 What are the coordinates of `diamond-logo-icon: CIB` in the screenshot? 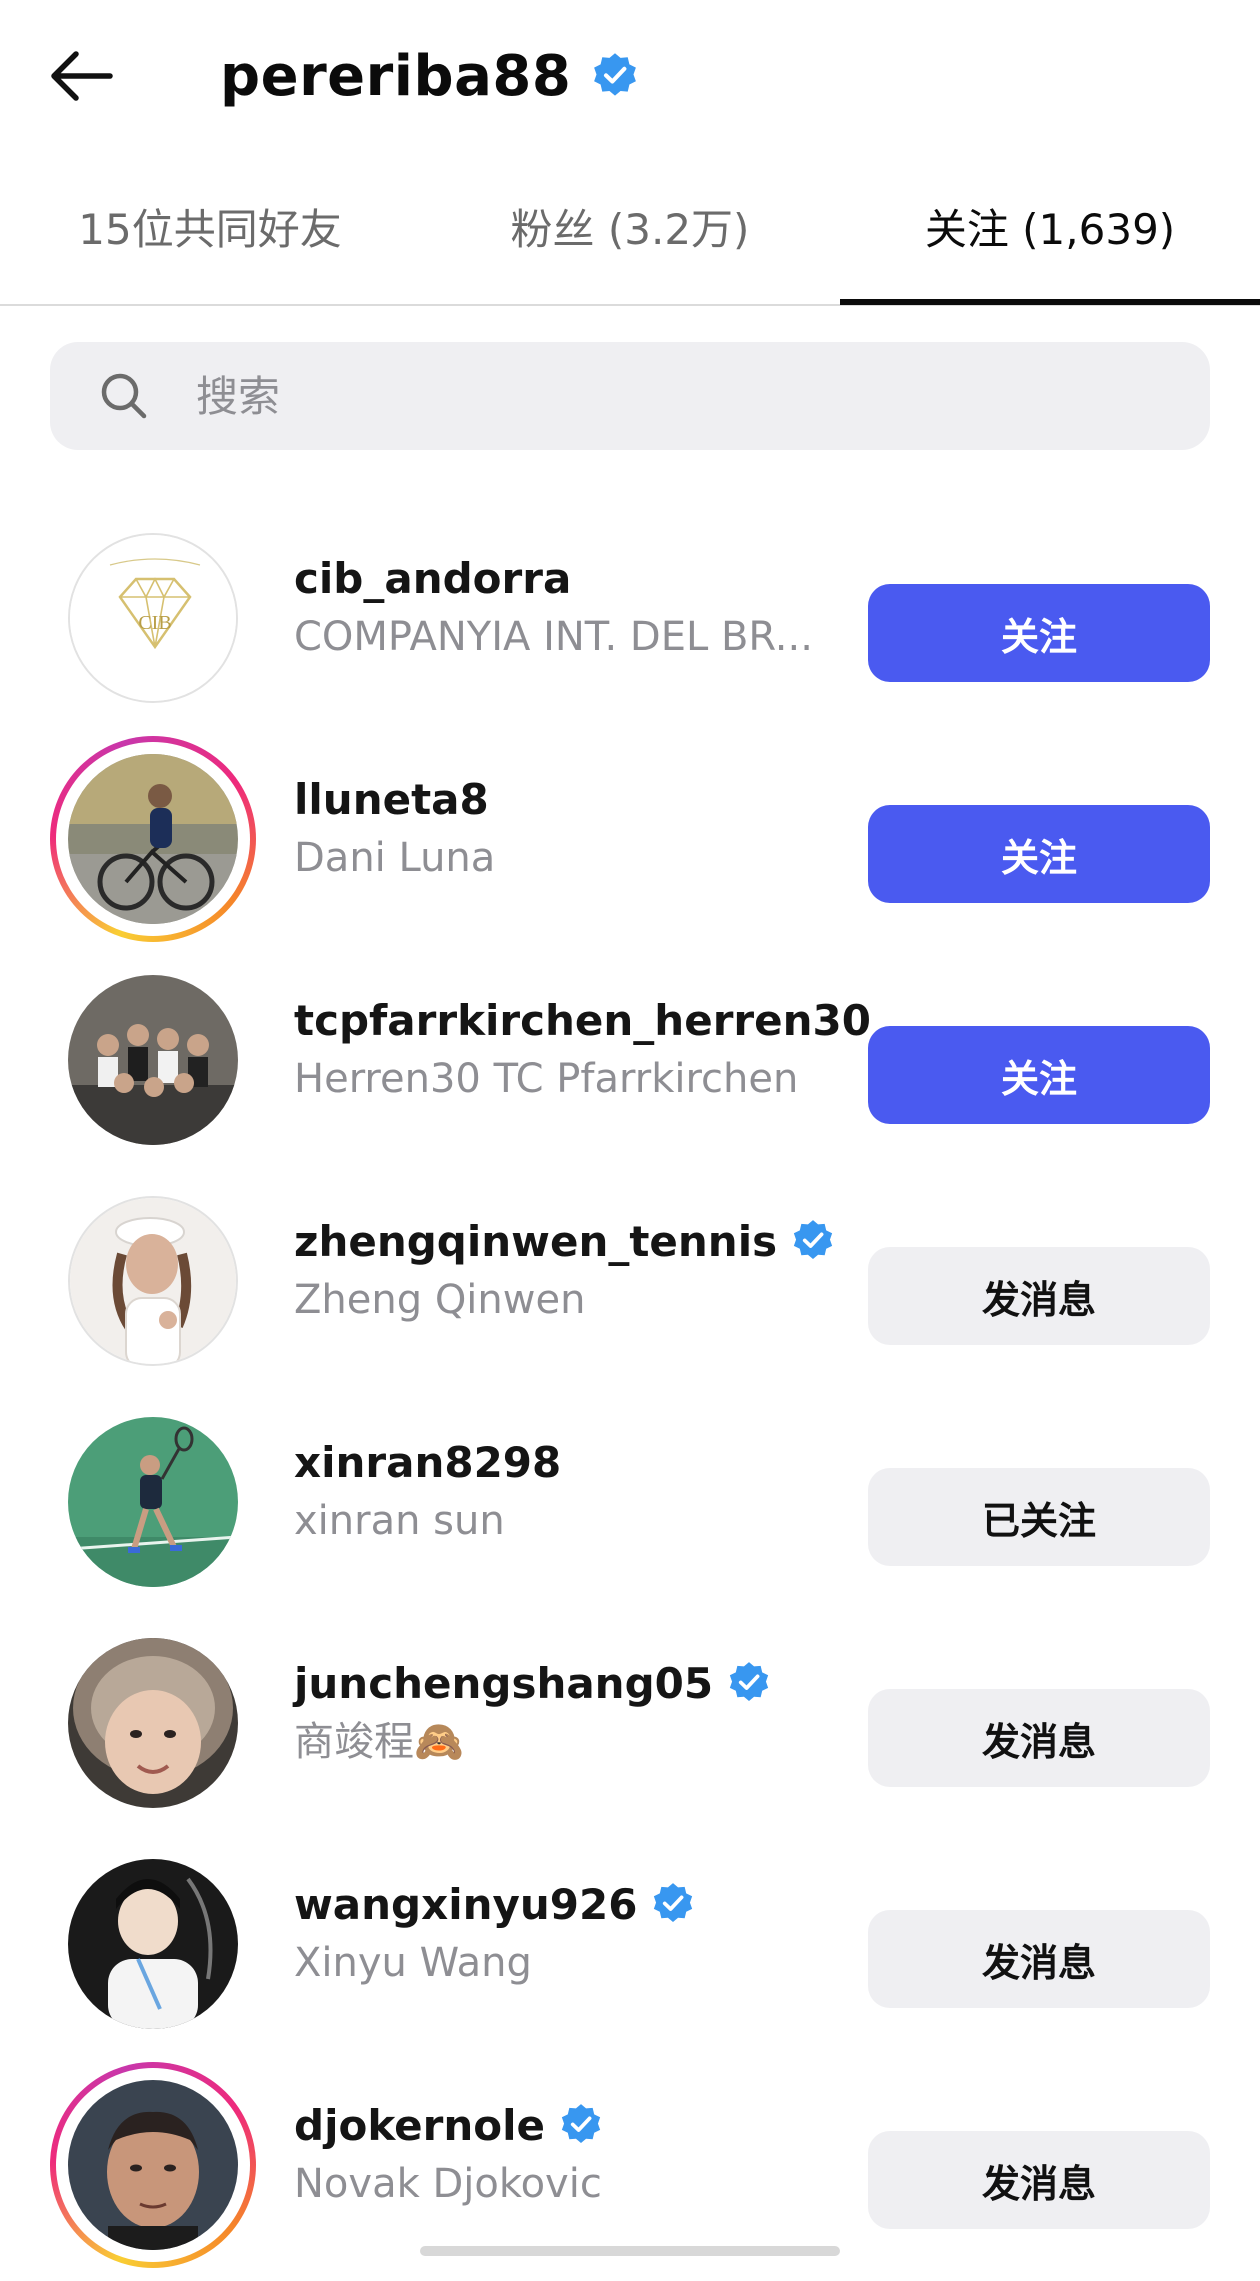 It's located at (153, 618).